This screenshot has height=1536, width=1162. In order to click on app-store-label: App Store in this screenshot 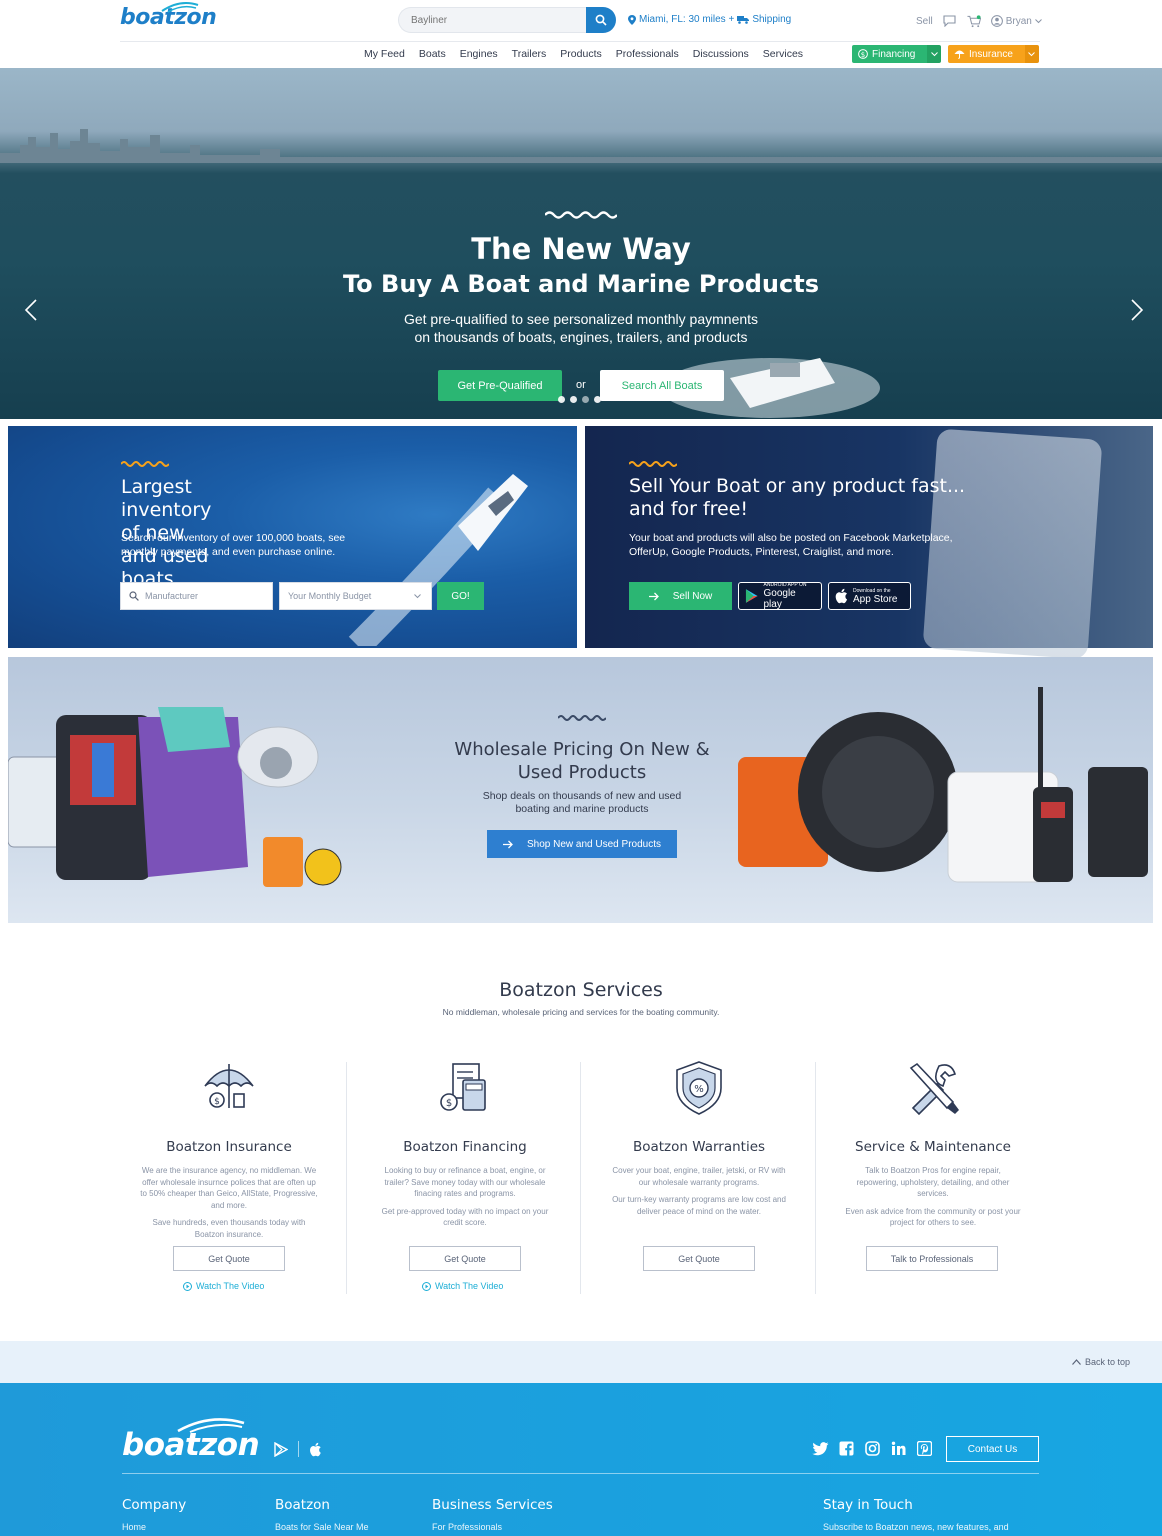, I will do `click(875, 599)`.